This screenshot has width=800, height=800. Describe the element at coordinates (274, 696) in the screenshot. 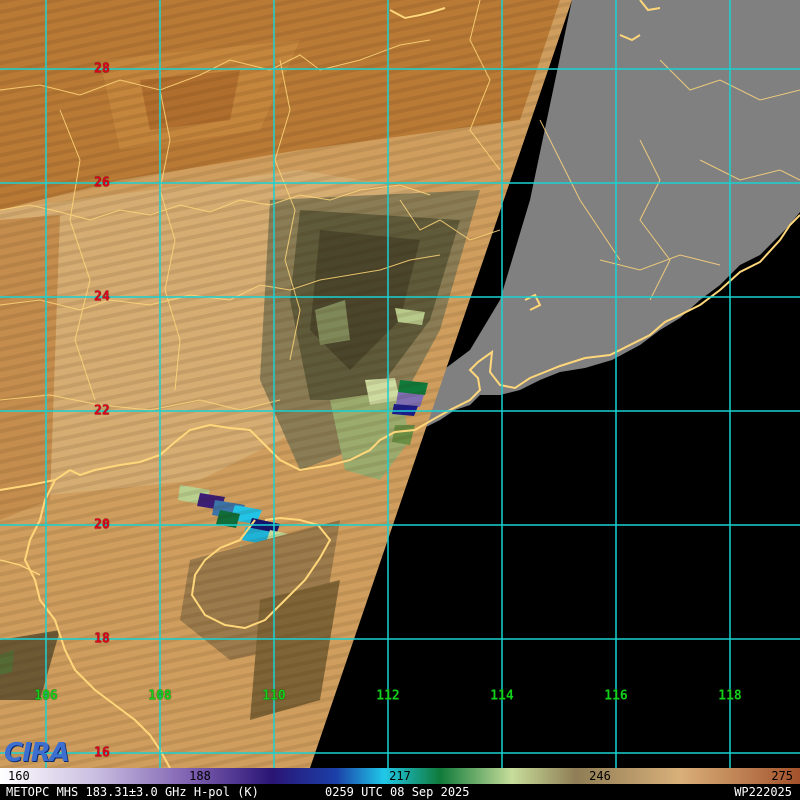

I see `lon-label-110: 110` at that location.